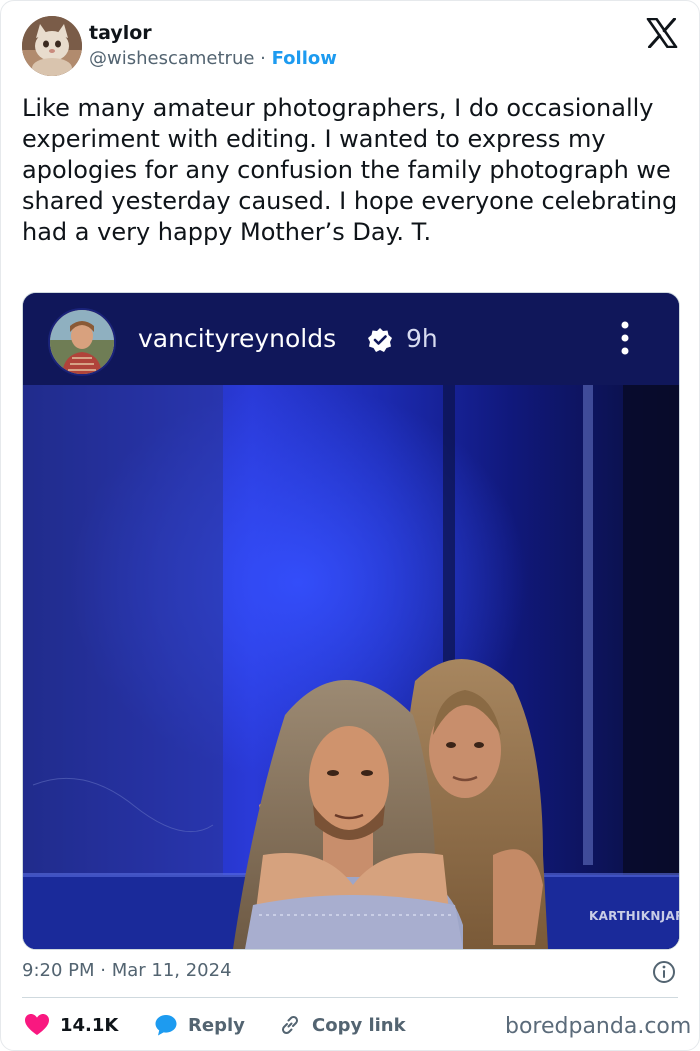 The height and width of the screenshot is (1051, 700). I want to click on x-logo-icon, so click(662, 33).